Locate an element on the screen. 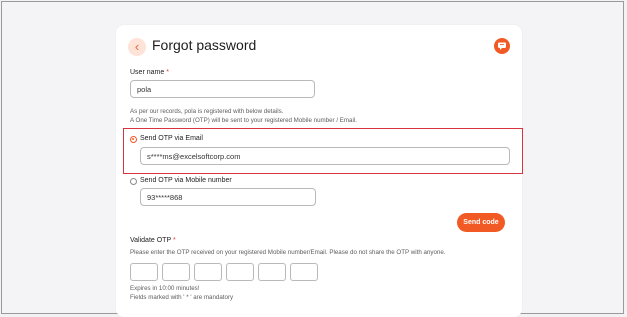 This screenshot has width=627, height=317. validate-otp-label-text: Validate OTP is located at coordinates (150, 240).